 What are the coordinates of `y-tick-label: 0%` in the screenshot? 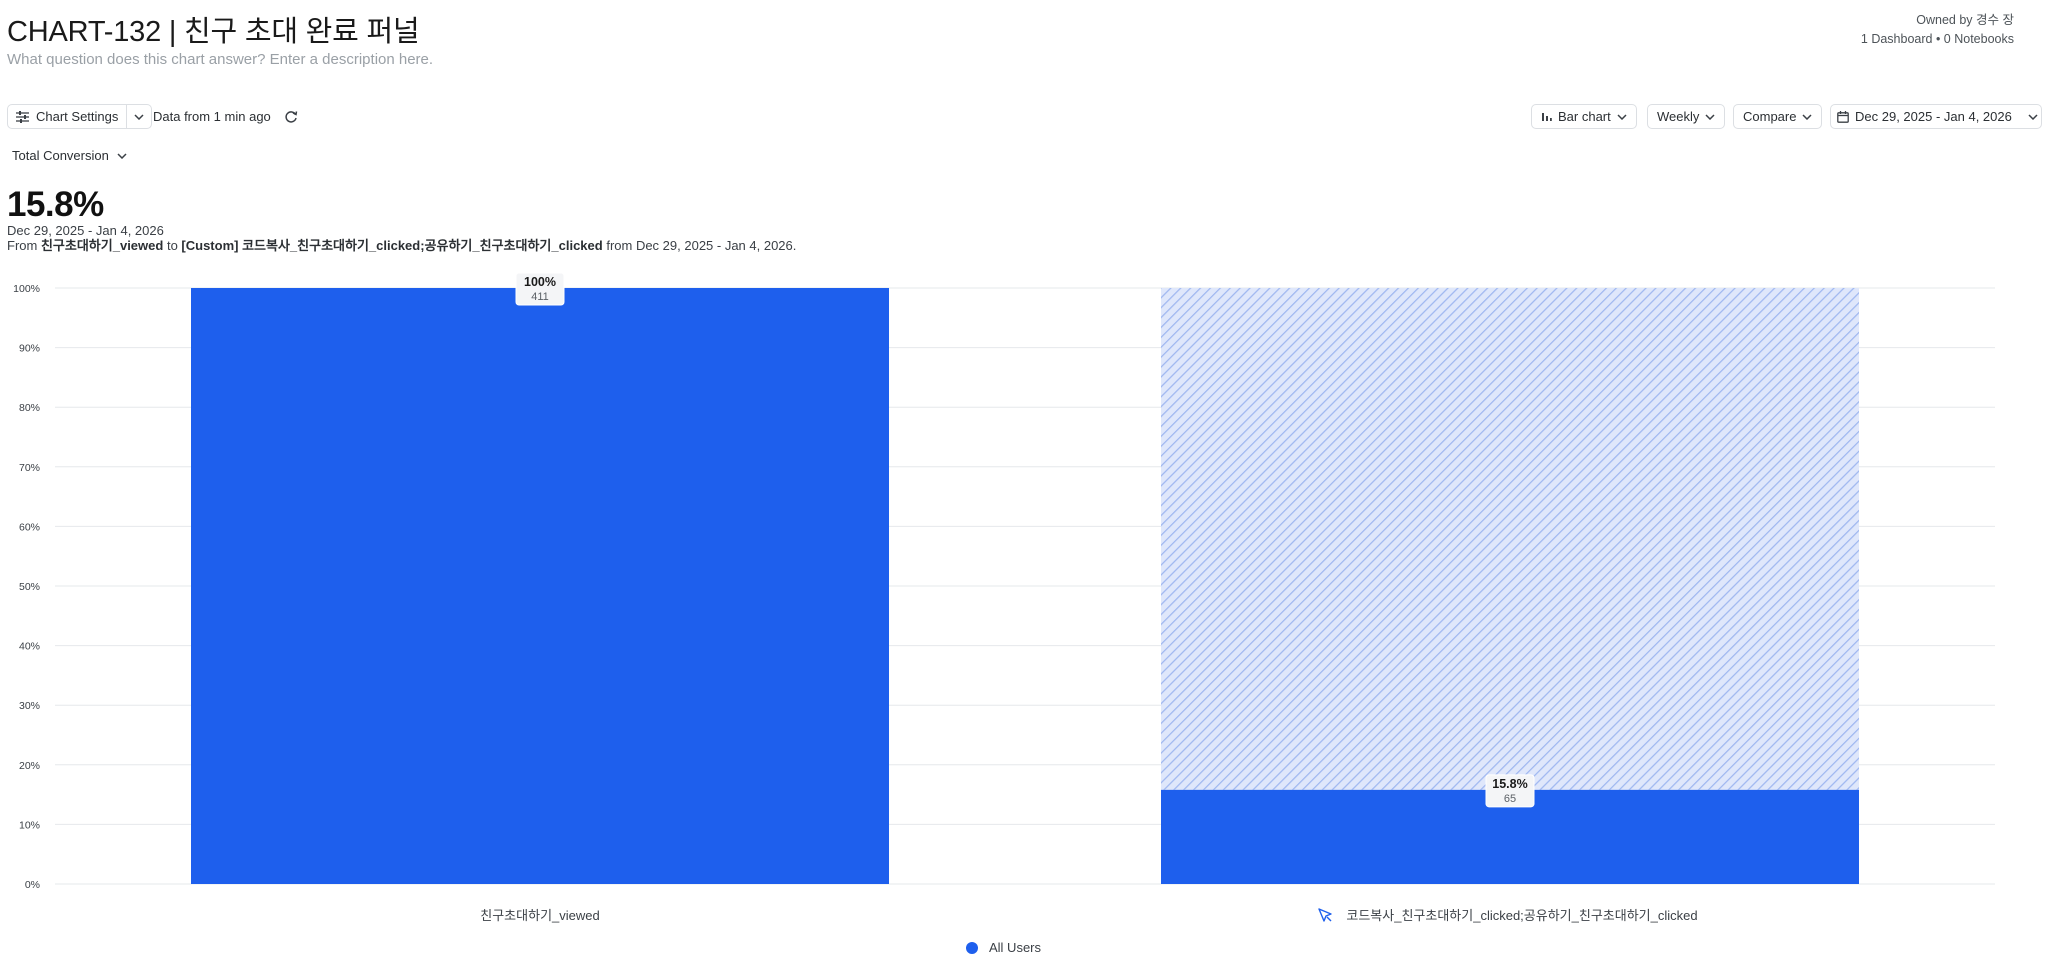 It's located at (32, 885).